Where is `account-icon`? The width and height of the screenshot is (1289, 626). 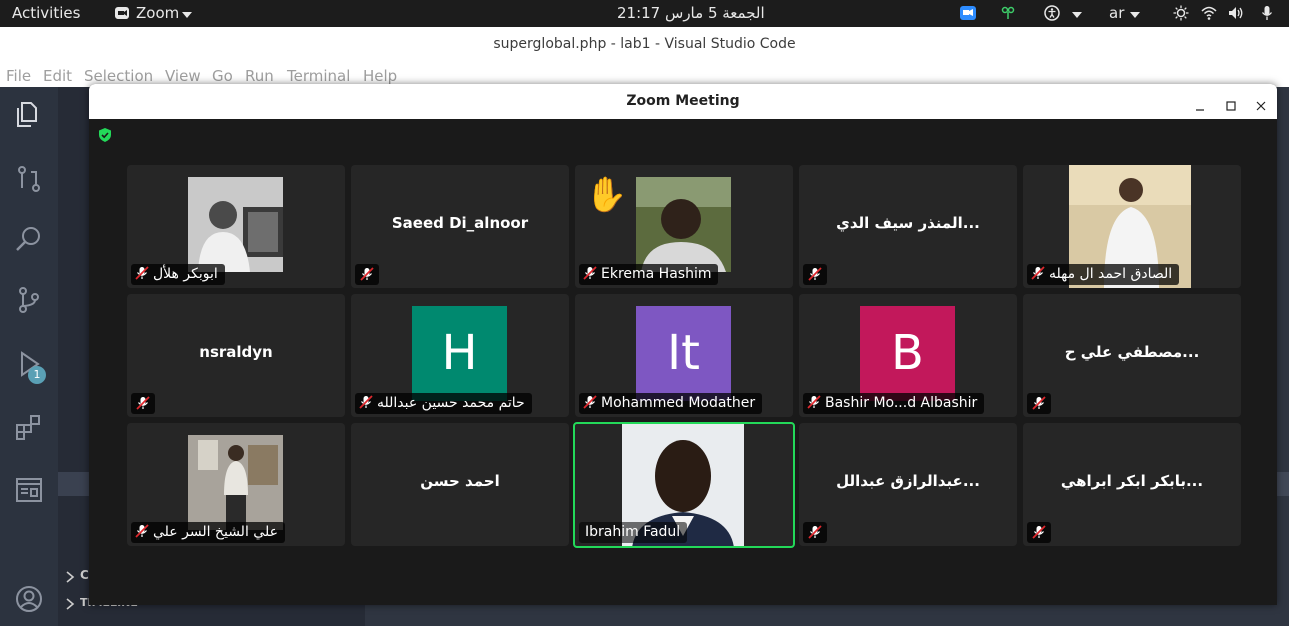
account-icon is located at coordinates (29, 599).